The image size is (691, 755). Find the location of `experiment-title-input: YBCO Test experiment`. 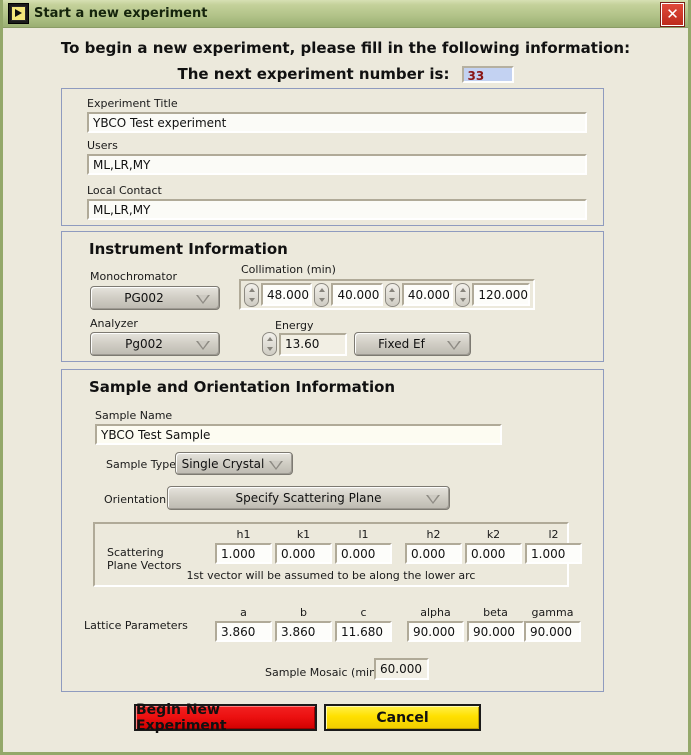

experiment-title-input: YBCO Test experiment is located at coordinates (337, 122).